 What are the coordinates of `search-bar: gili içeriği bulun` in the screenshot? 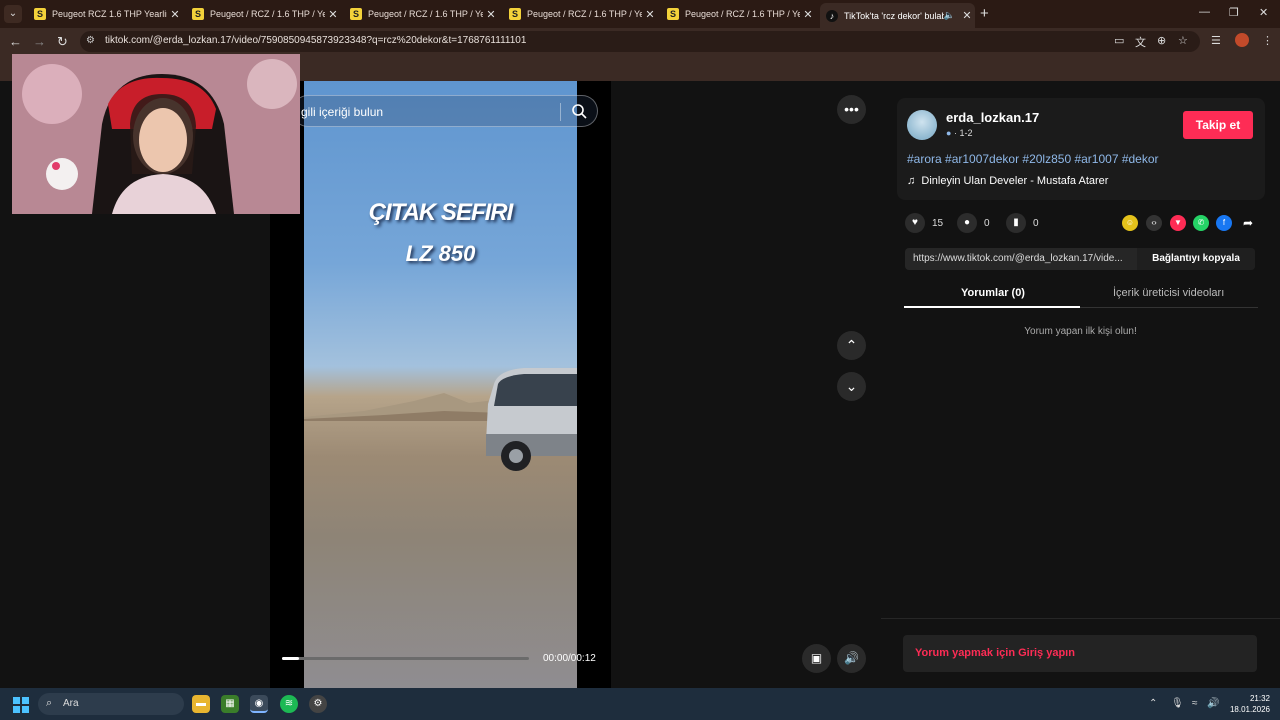 It's located at (445, 111).